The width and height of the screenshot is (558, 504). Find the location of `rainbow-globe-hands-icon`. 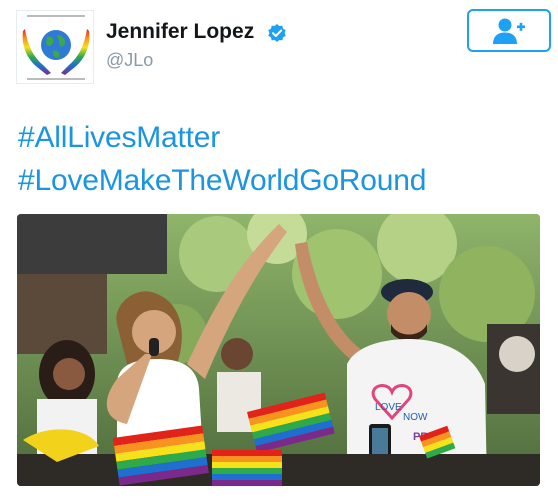

rainbow-globe-hands-icon is located at coordinates (55, 47).